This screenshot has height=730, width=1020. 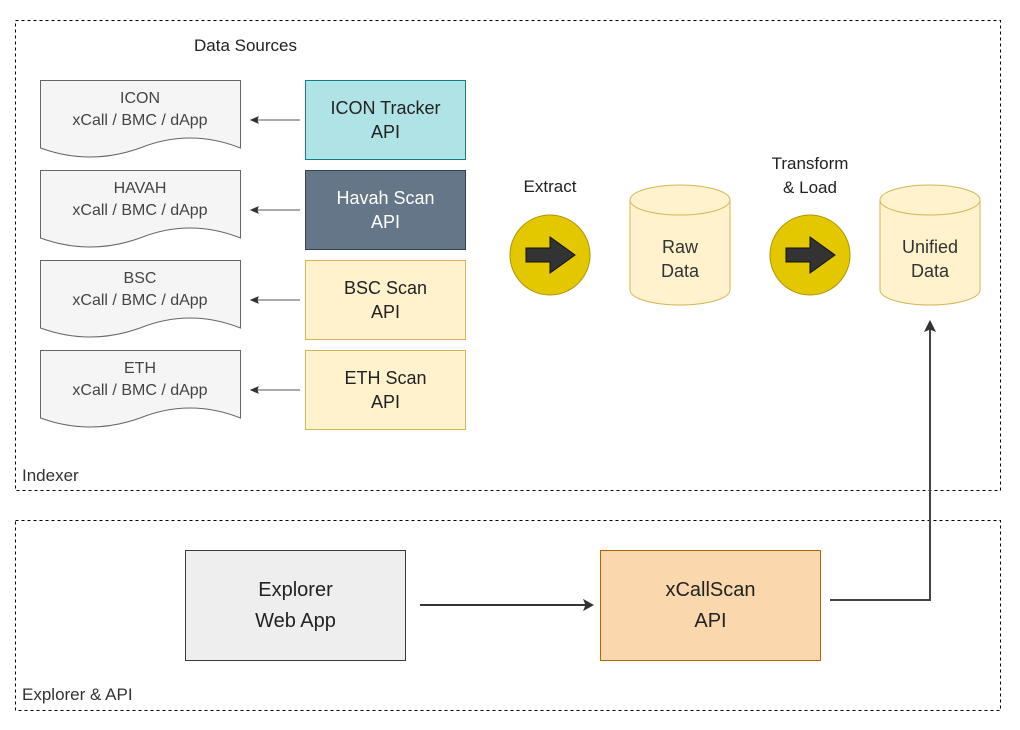 What do you see at coordinates (883, 460) in the screenshot?
I see `api-to-unified-data-arrow` at bounding box center [883, 460].